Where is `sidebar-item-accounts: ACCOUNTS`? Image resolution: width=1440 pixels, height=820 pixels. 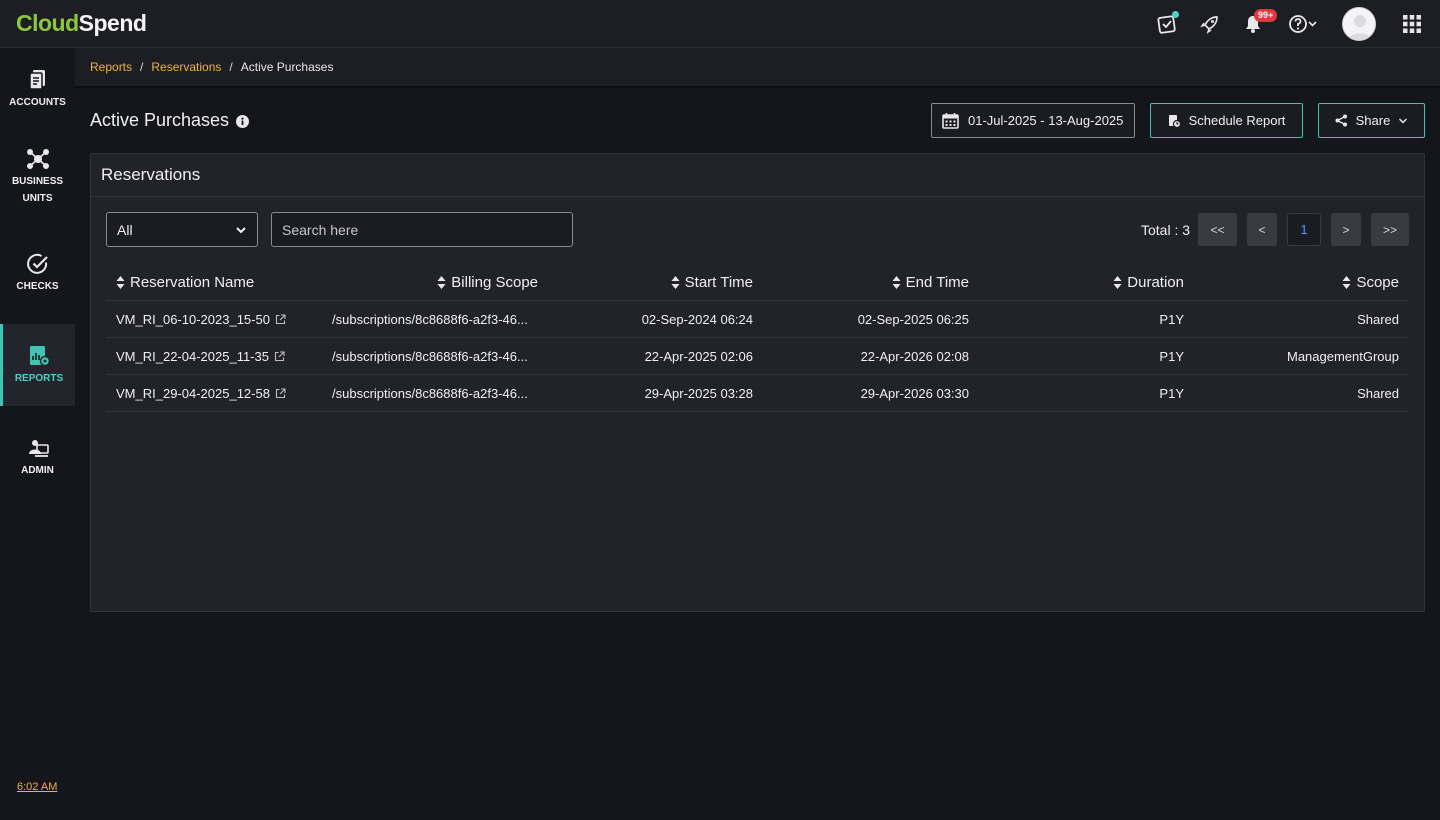
sidebar-item-accounts: ACCOUNTS is located at coordinates (37, 89).